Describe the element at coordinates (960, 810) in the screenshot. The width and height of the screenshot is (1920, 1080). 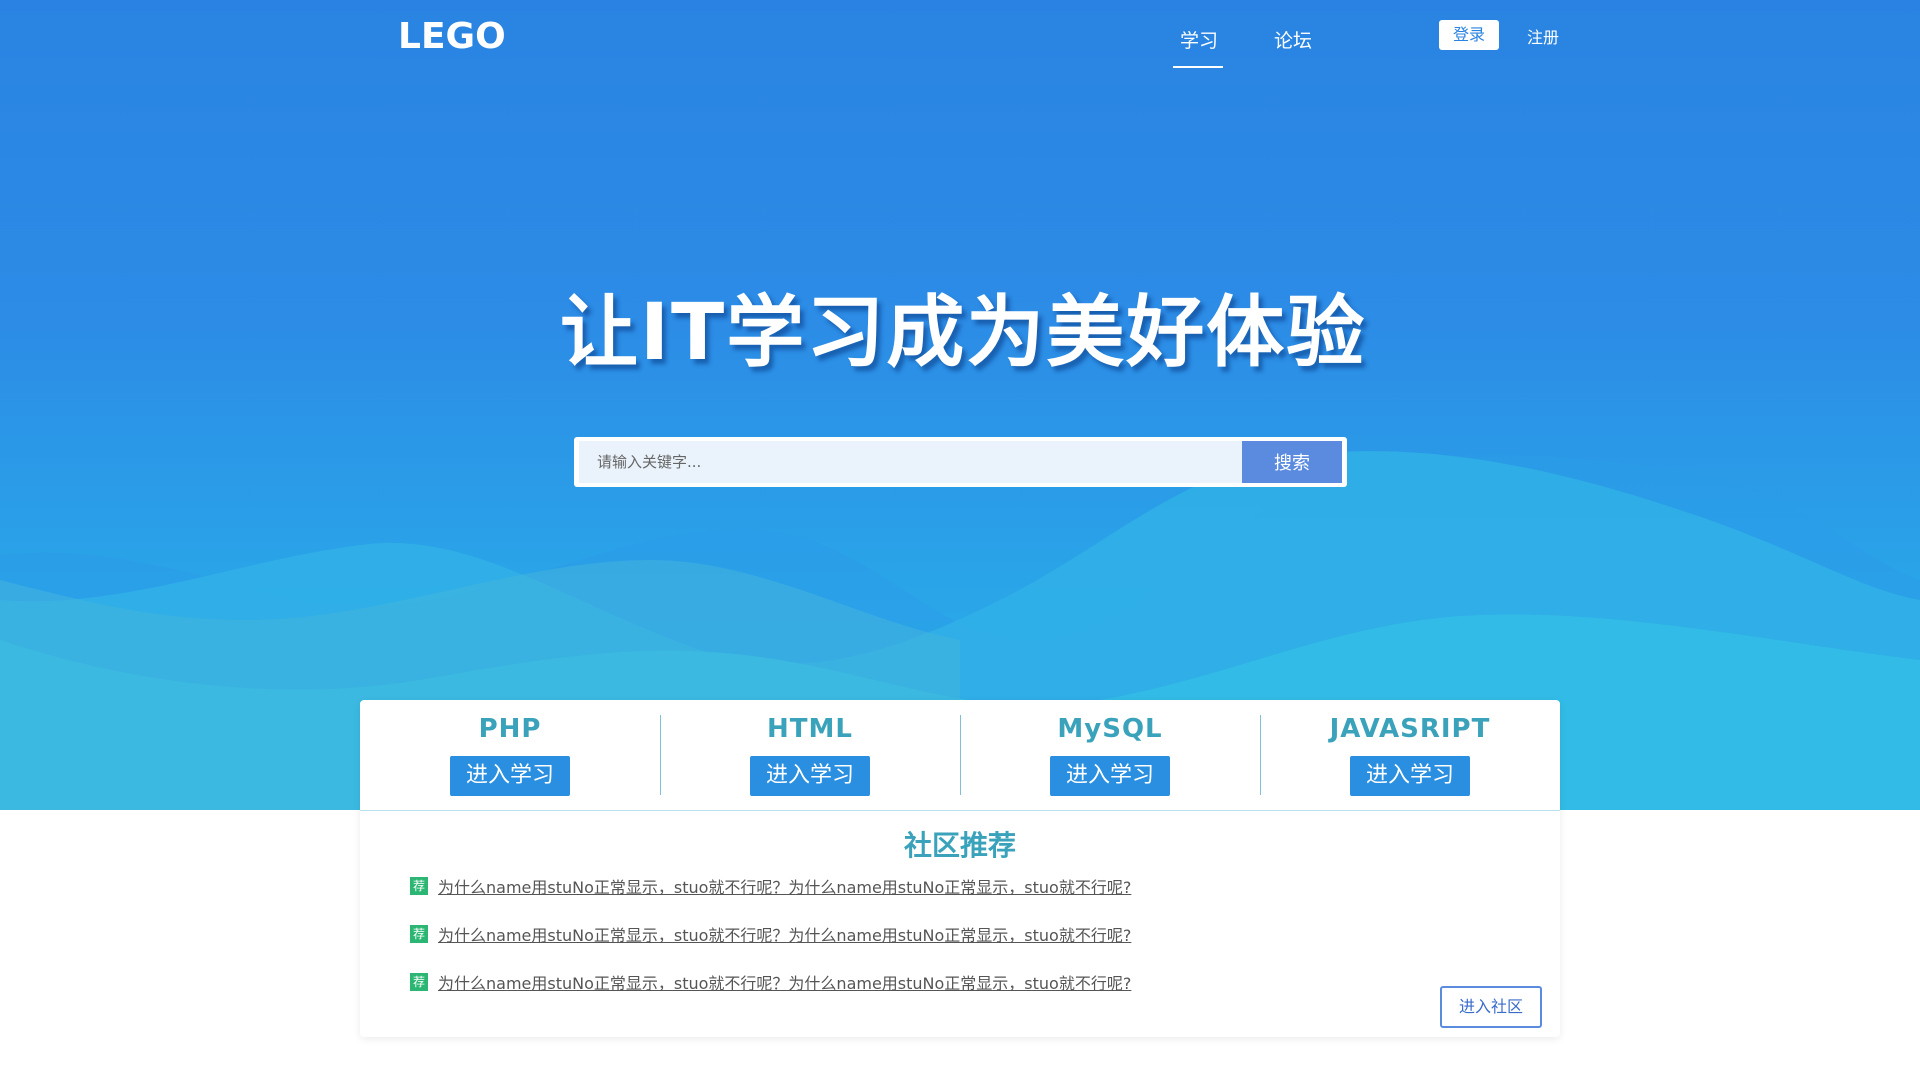
I see `divider` at that location.